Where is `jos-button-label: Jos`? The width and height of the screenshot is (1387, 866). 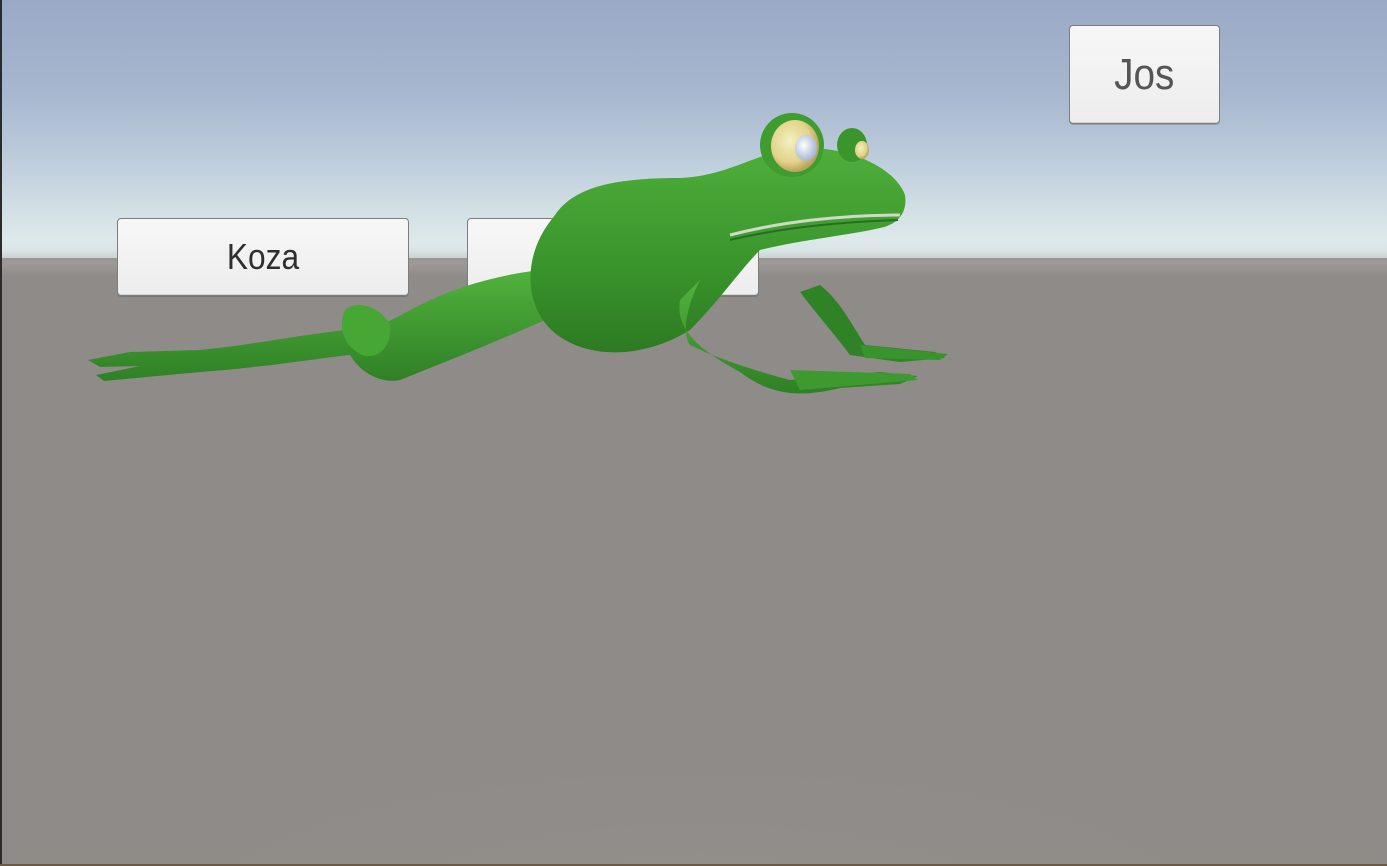
jos-button-label: Jos is located at coordinates (1144, 74).